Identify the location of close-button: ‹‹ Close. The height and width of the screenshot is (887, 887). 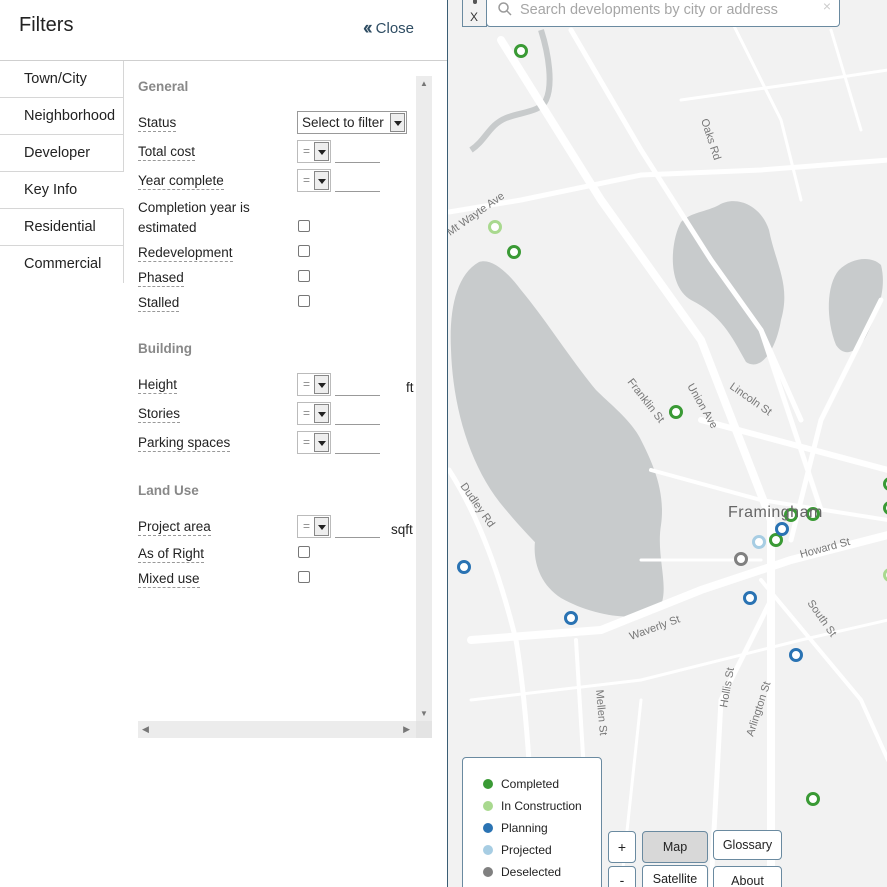
(388, 28).